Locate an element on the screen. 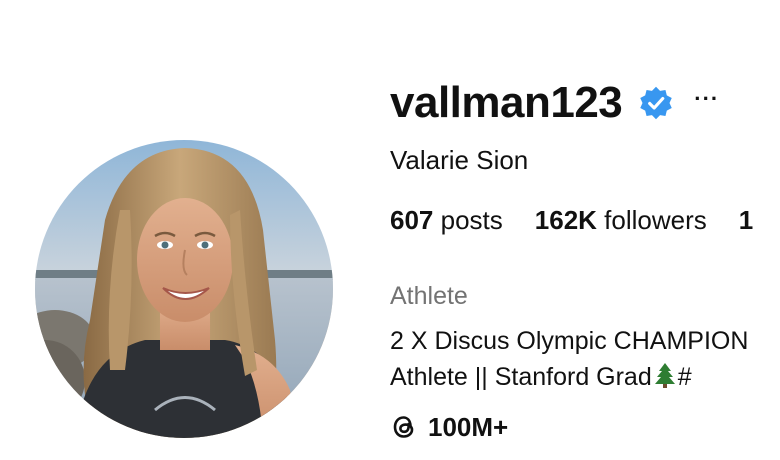  bio-line-1: 2 X Discus Olympic CHAMPION is located at coordinates (569, 341).